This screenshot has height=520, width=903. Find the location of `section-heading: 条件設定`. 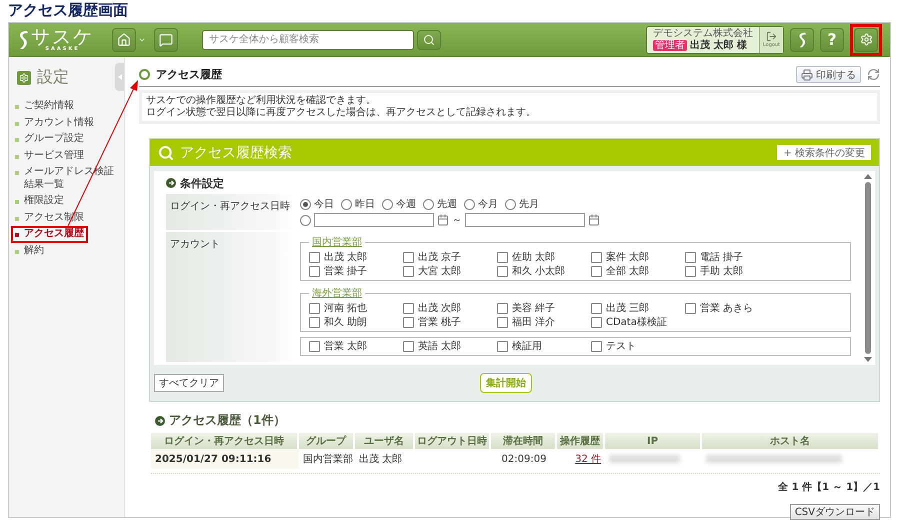

section-heading: 条件設定 is located at coordinates (202, 183).